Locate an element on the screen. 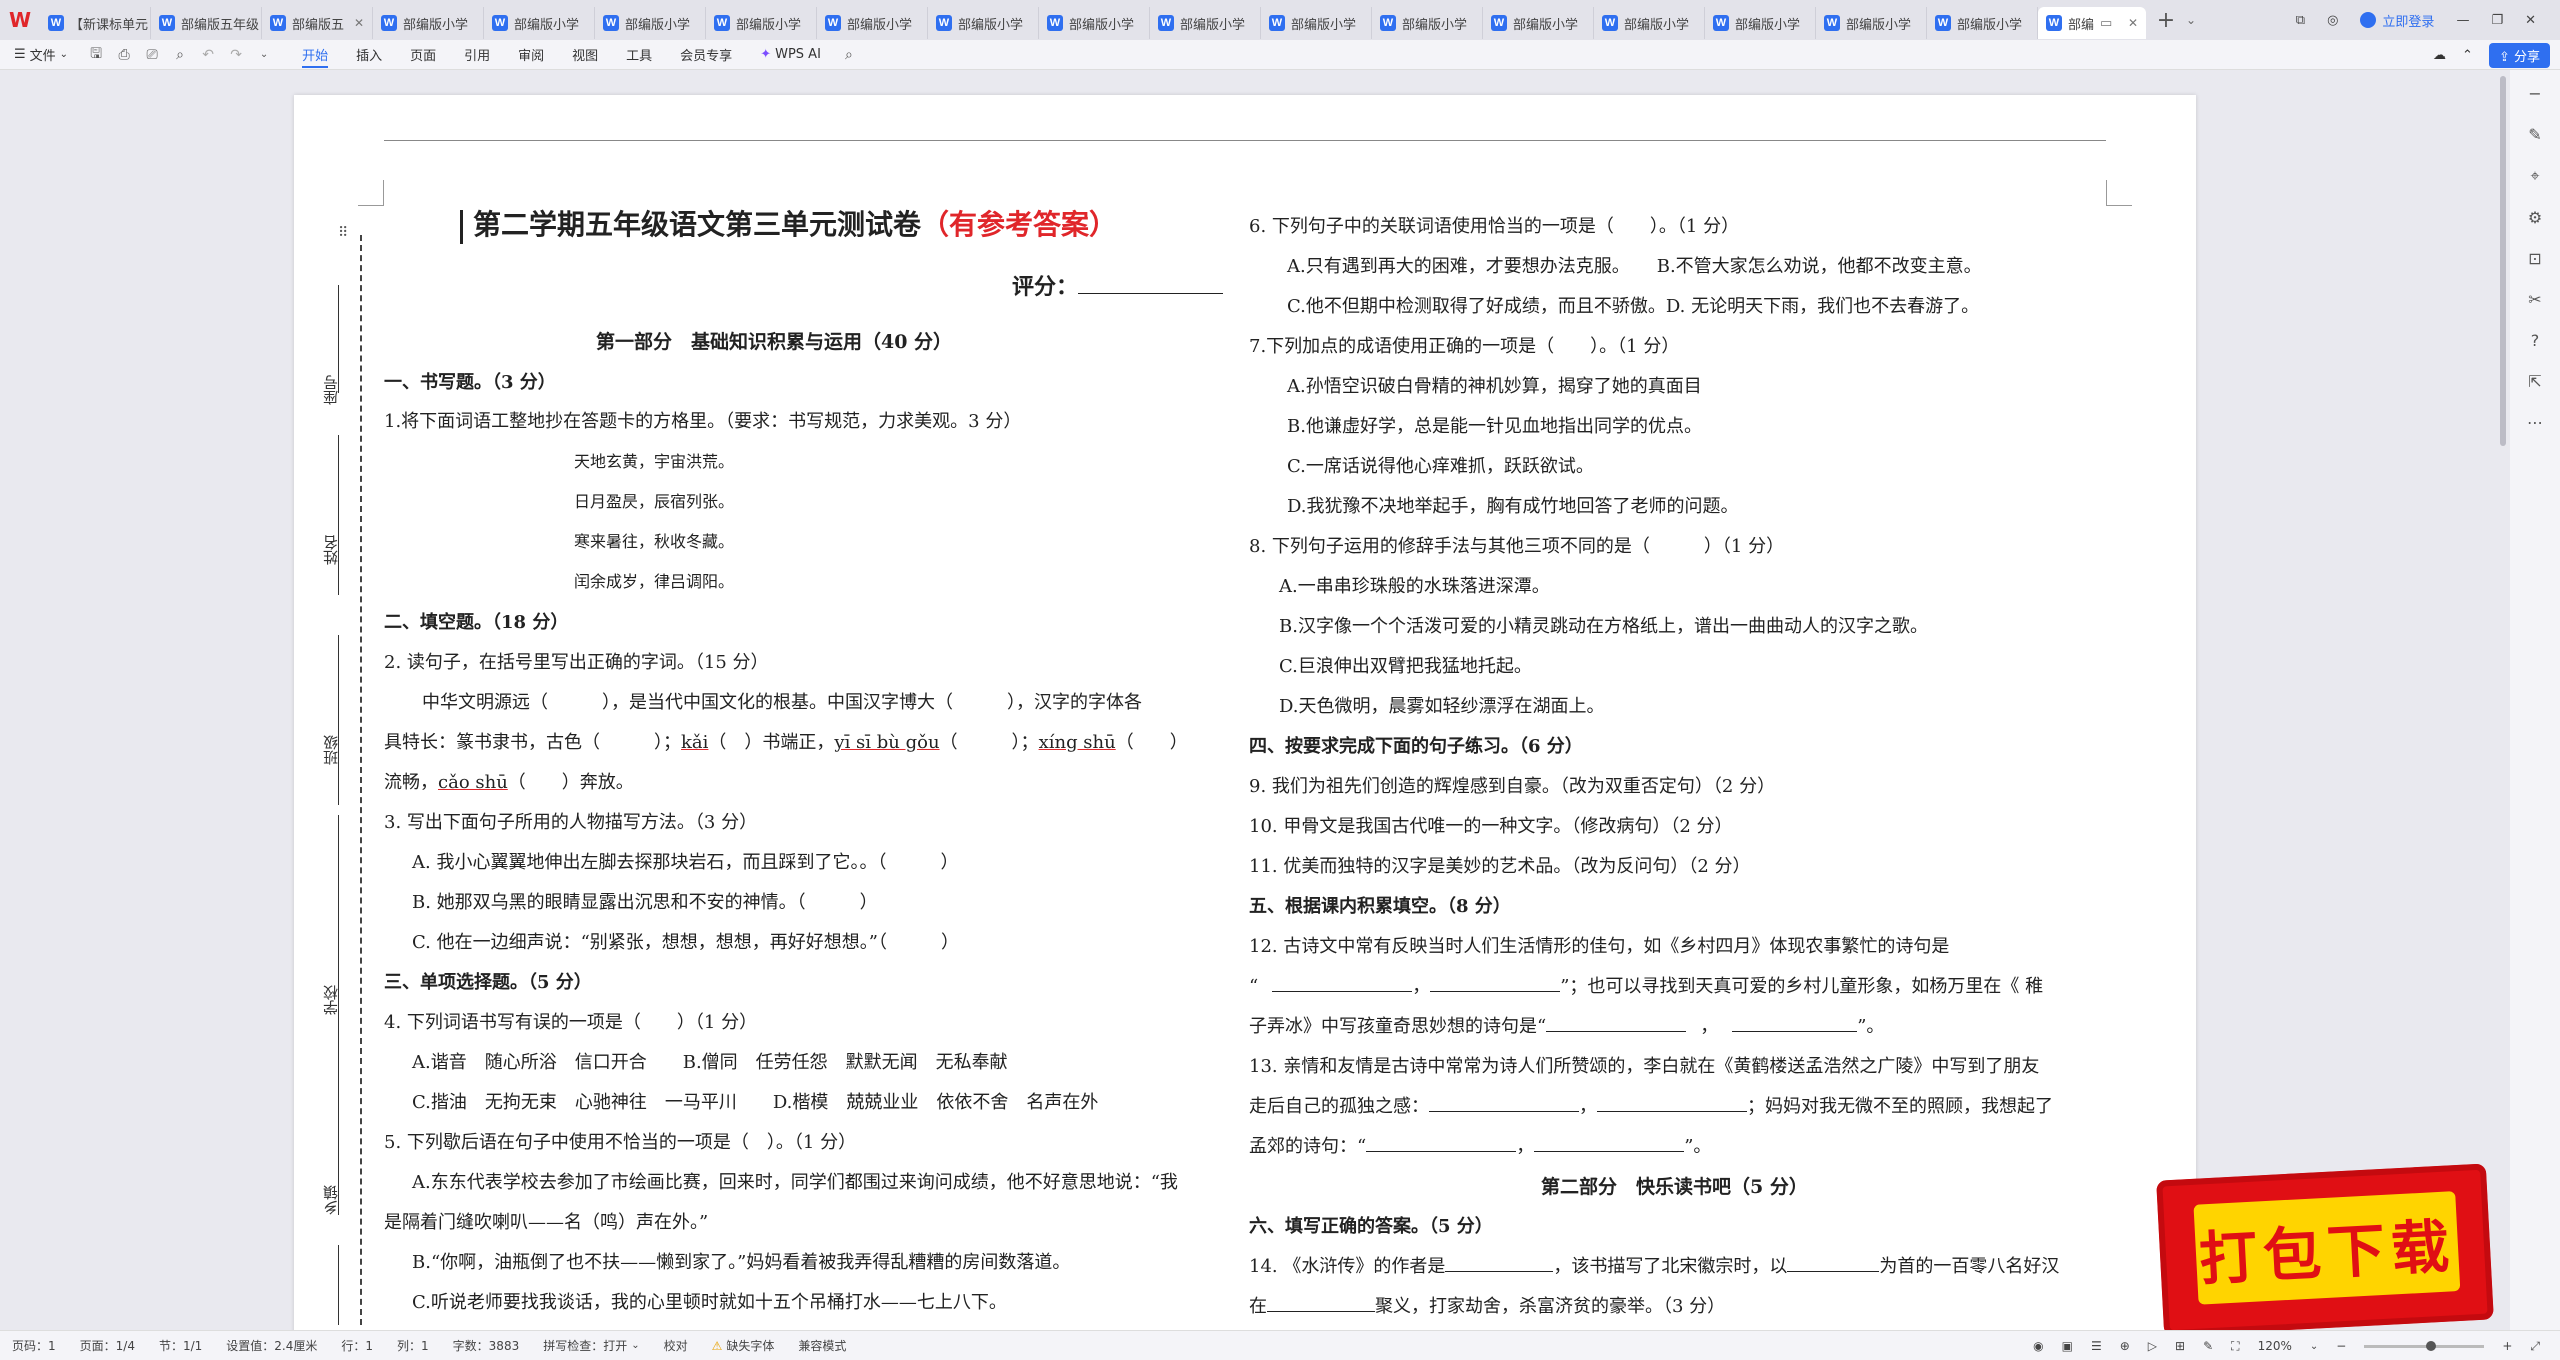 The image size is (2560, 1360). vertical-scrollbar is located at coordinates (2503, 700).